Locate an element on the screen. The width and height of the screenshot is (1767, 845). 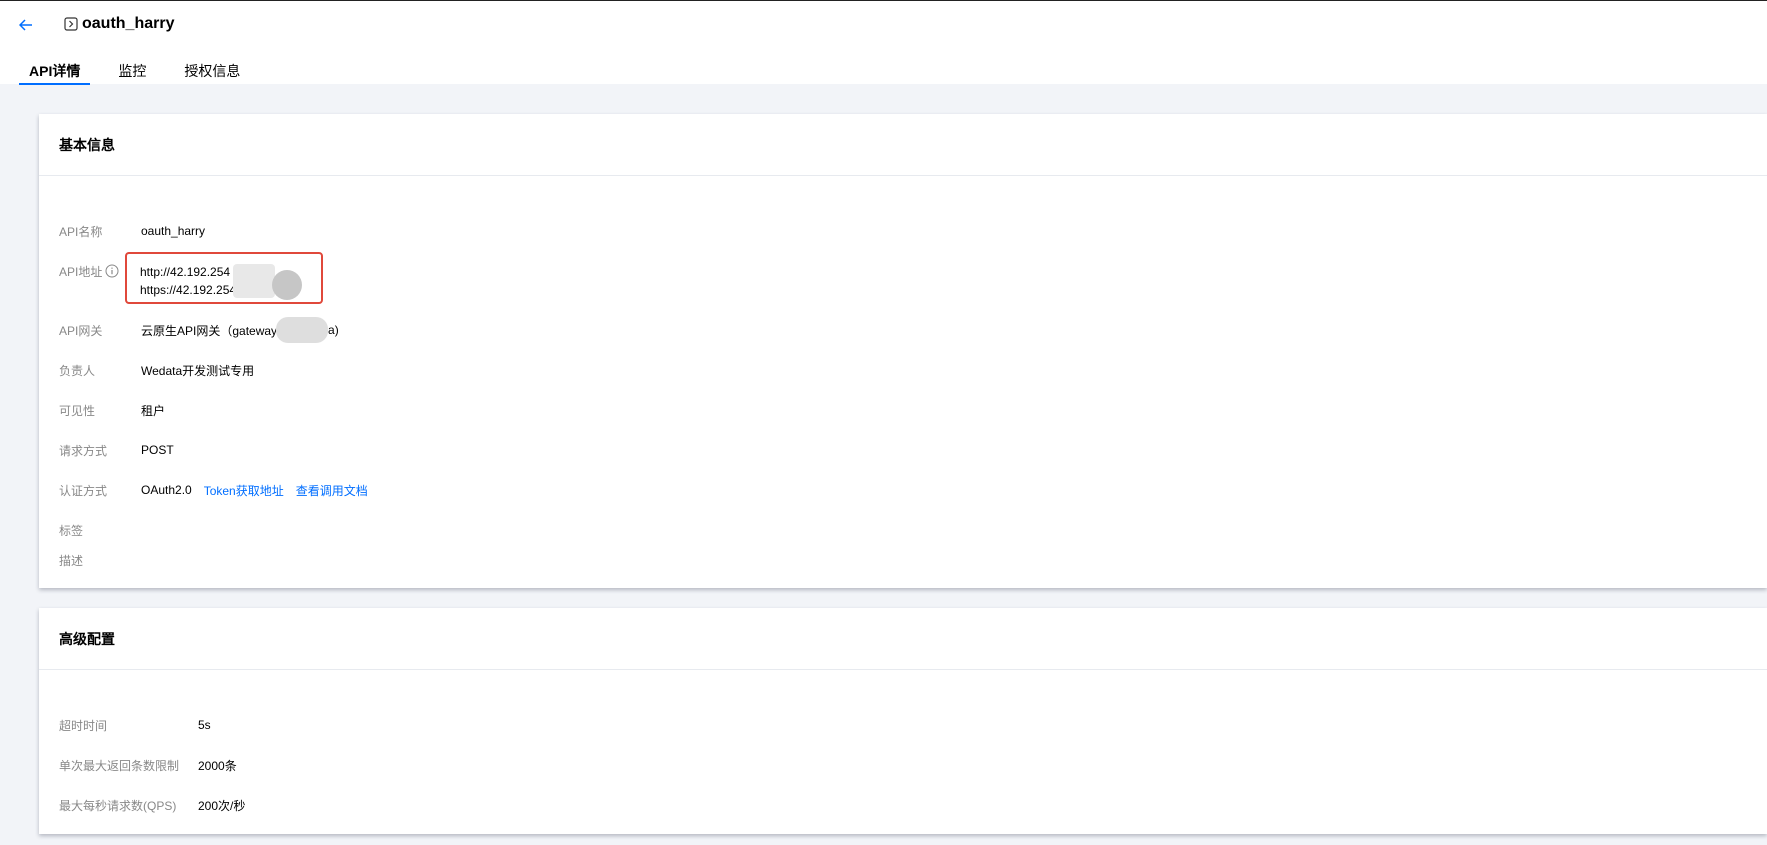
tags-label: 标签 is located at coordinates (71, 530).